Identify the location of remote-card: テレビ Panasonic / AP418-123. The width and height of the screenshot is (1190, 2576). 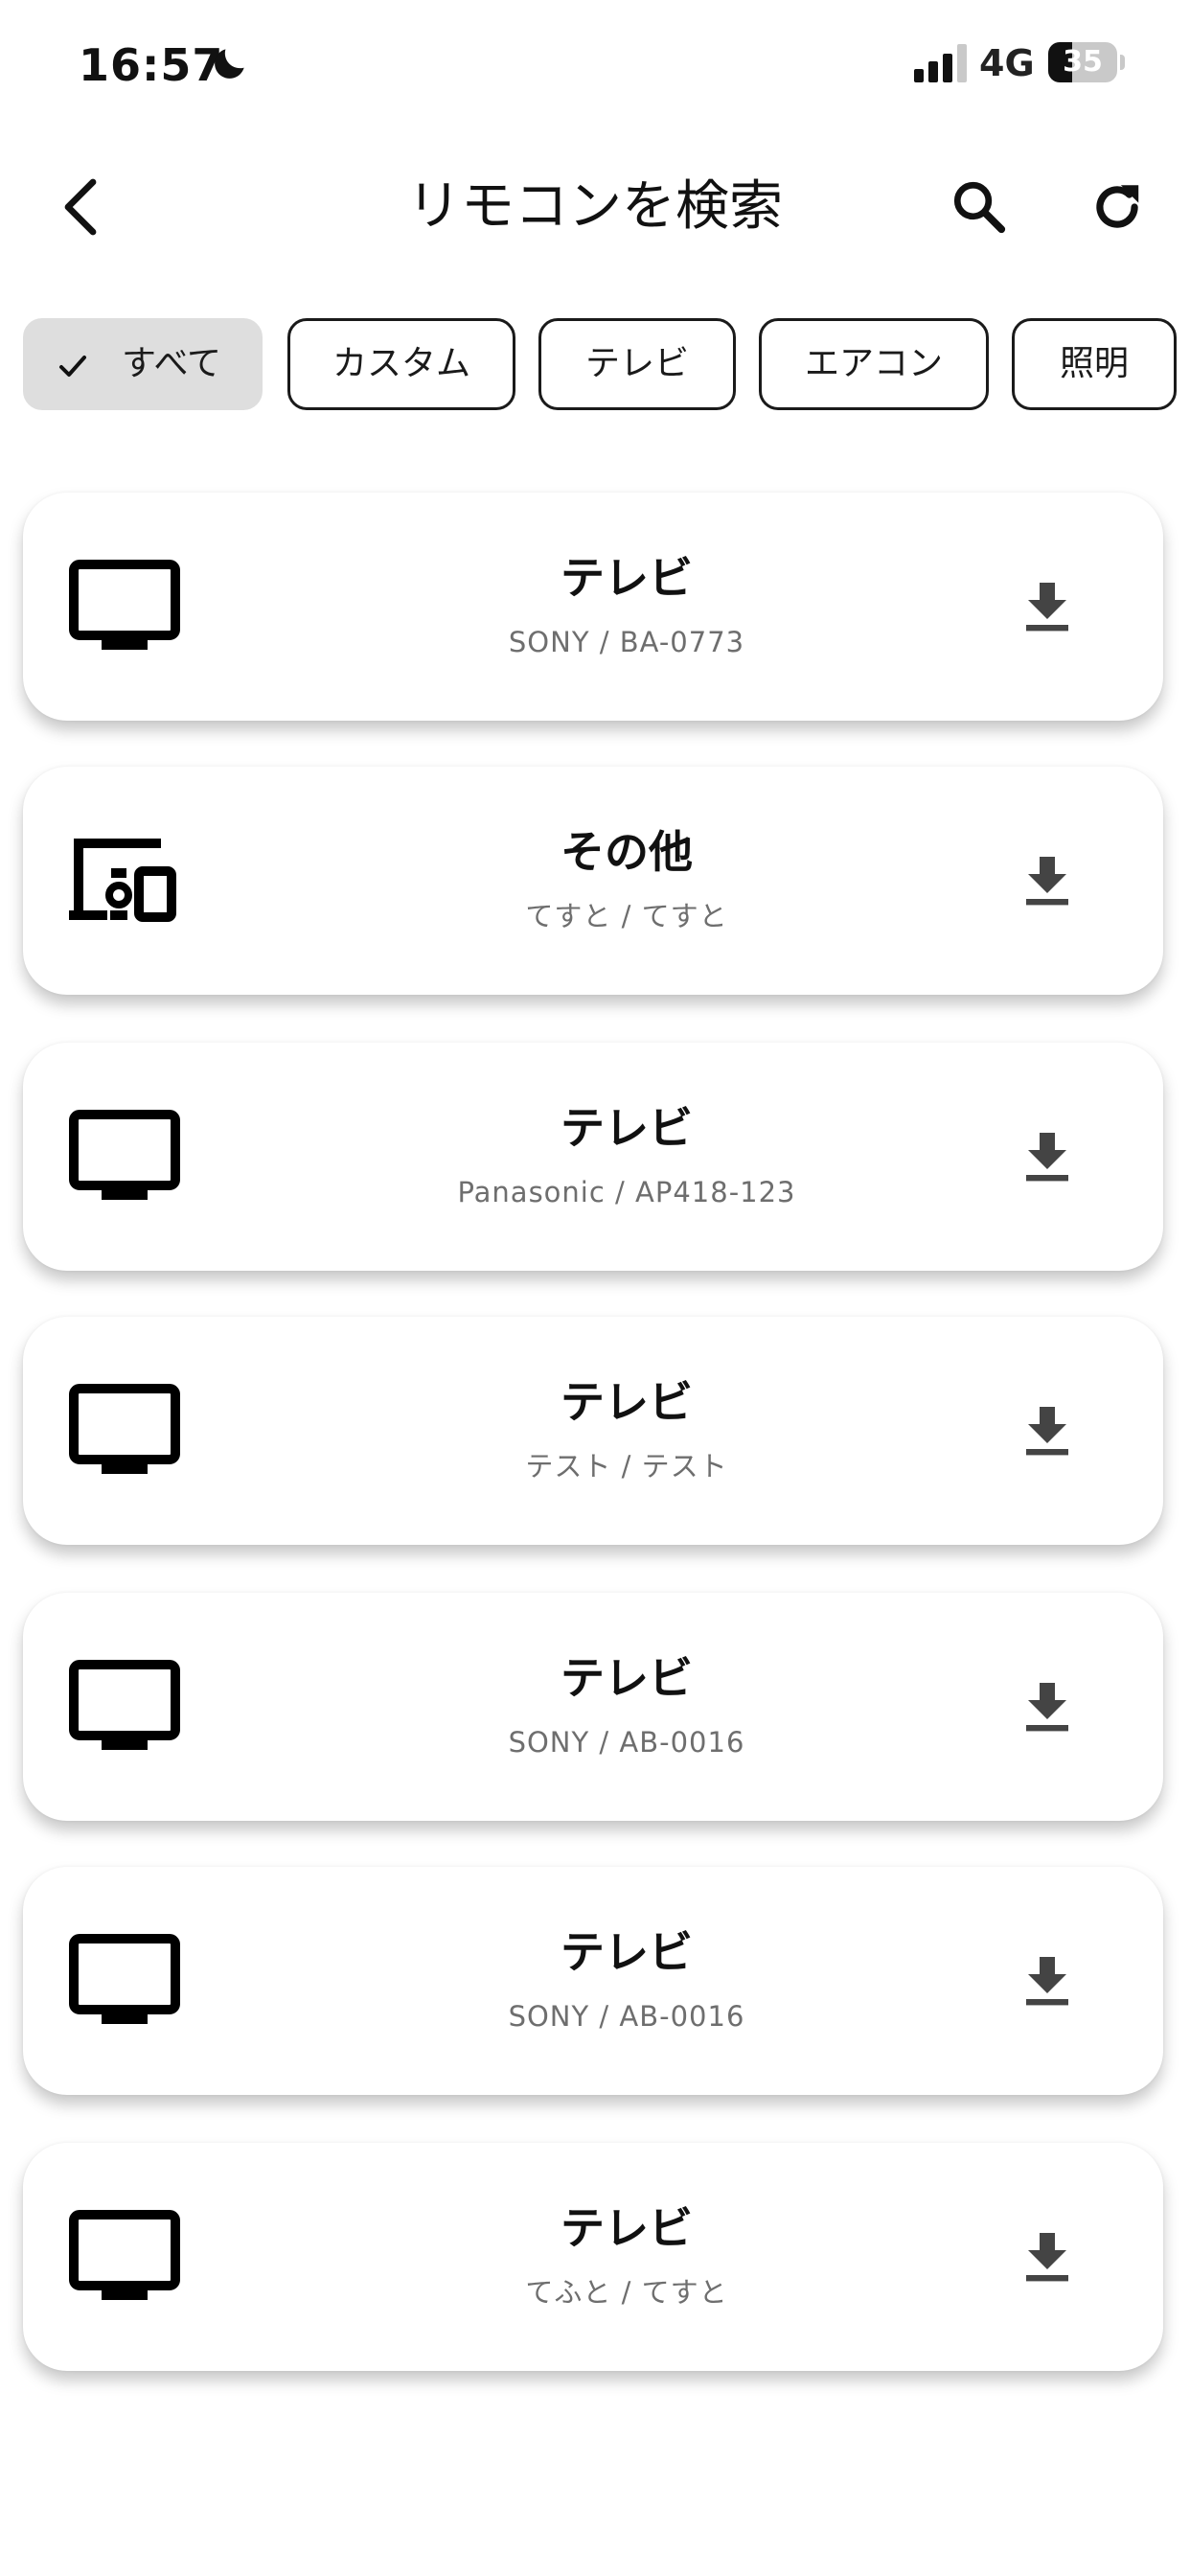
(593, 1157).